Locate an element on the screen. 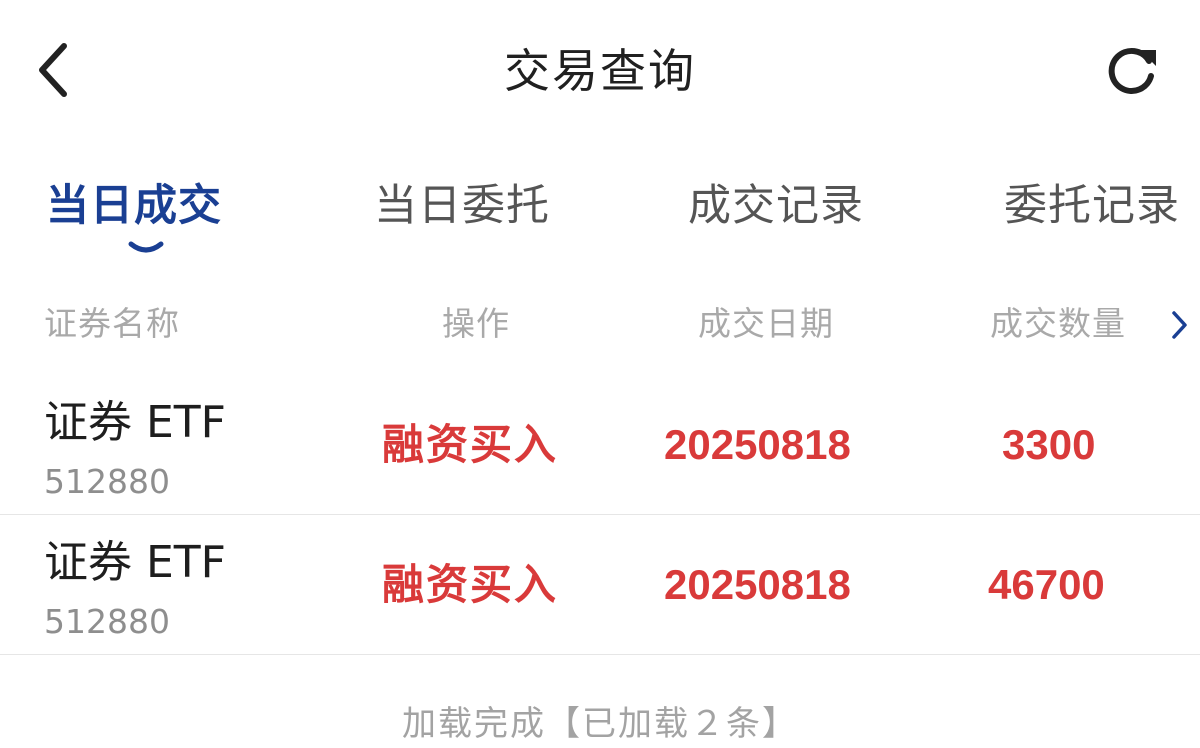  more-columns-button is located at coordinates (1179, 325).